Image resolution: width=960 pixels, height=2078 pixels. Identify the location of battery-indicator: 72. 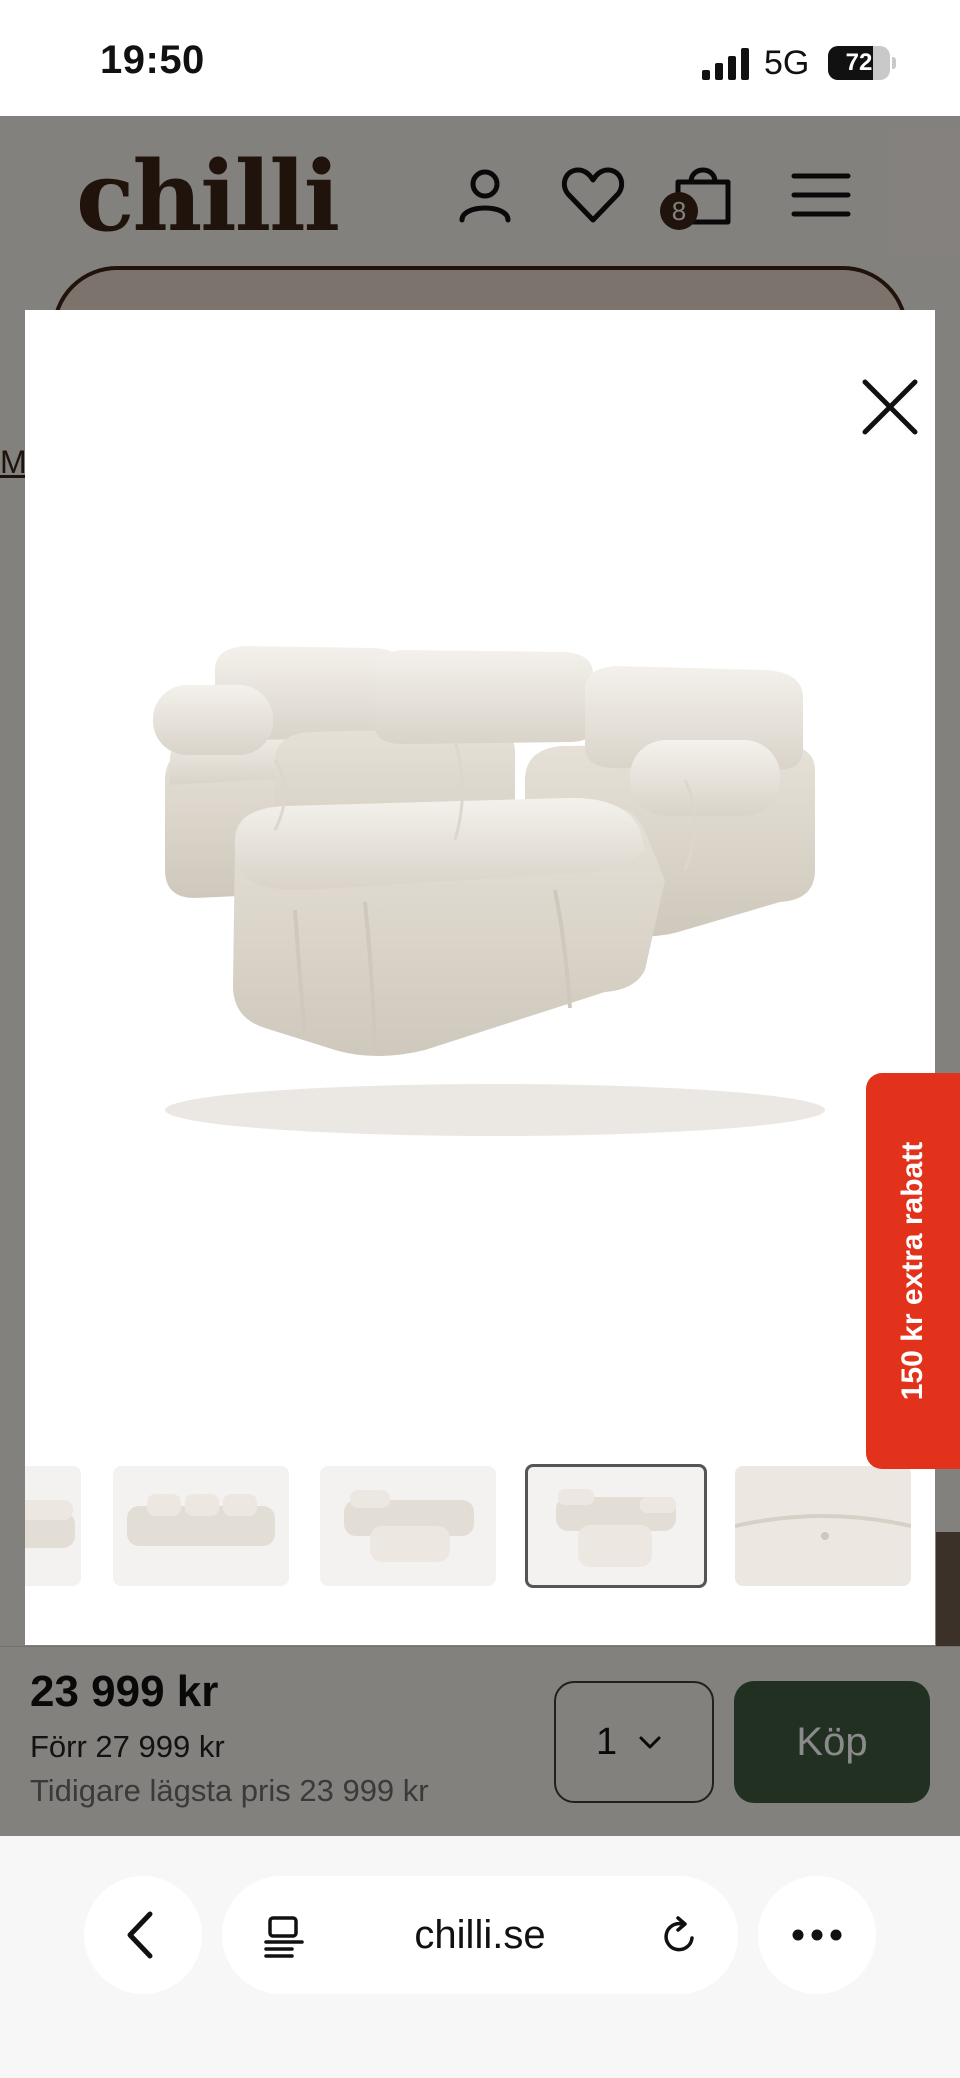
(862, 63).